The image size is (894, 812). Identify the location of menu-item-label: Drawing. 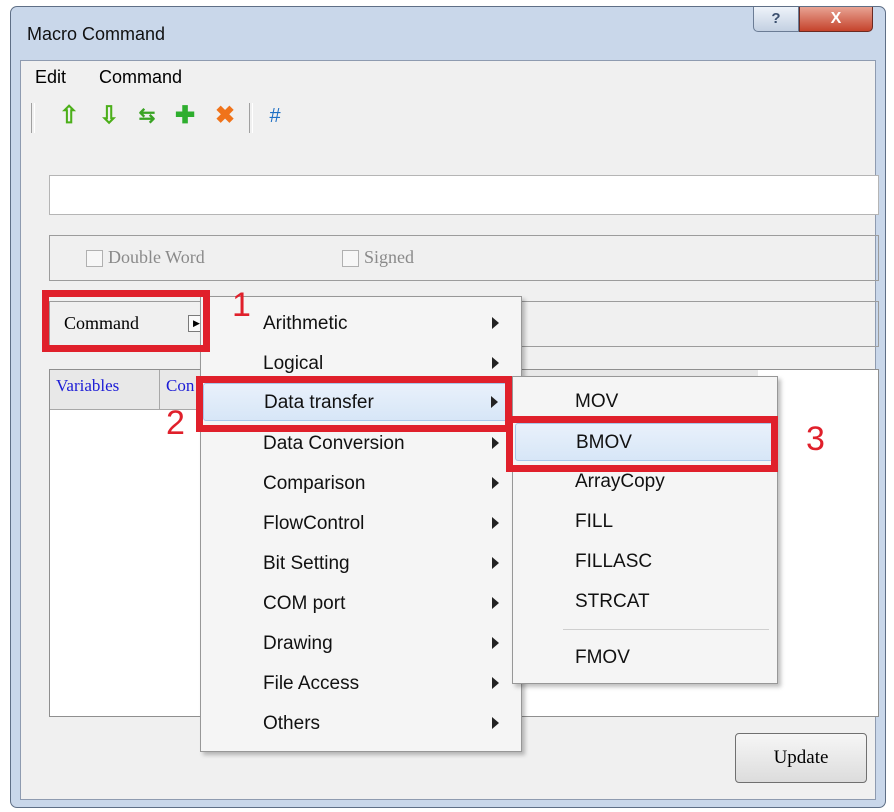
(298, 643).